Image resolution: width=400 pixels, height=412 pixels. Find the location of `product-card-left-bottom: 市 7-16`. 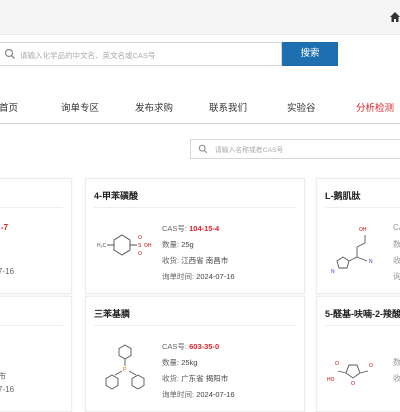

product-card-left-bottom: 市 7-16 is located at coordinates (36, 354).